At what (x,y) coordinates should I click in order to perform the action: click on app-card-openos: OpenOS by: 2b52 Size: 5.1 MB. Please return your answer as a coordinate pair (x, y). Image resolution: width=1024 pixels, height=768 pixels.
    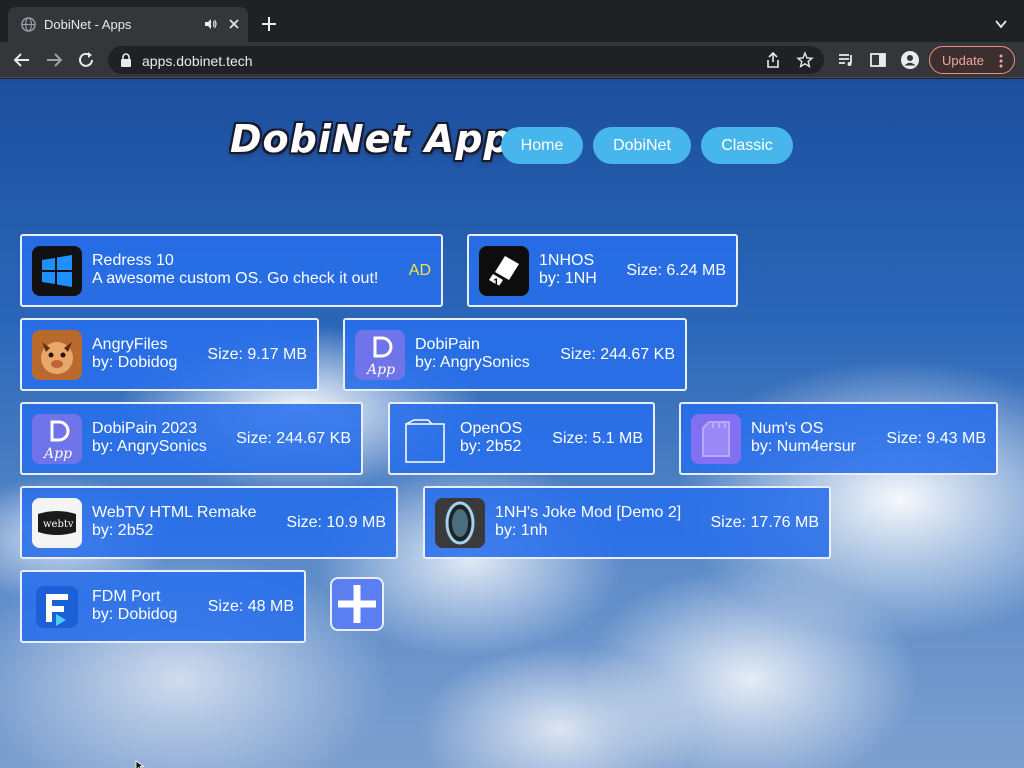
    Looking at the image, I should click on (521, 438).